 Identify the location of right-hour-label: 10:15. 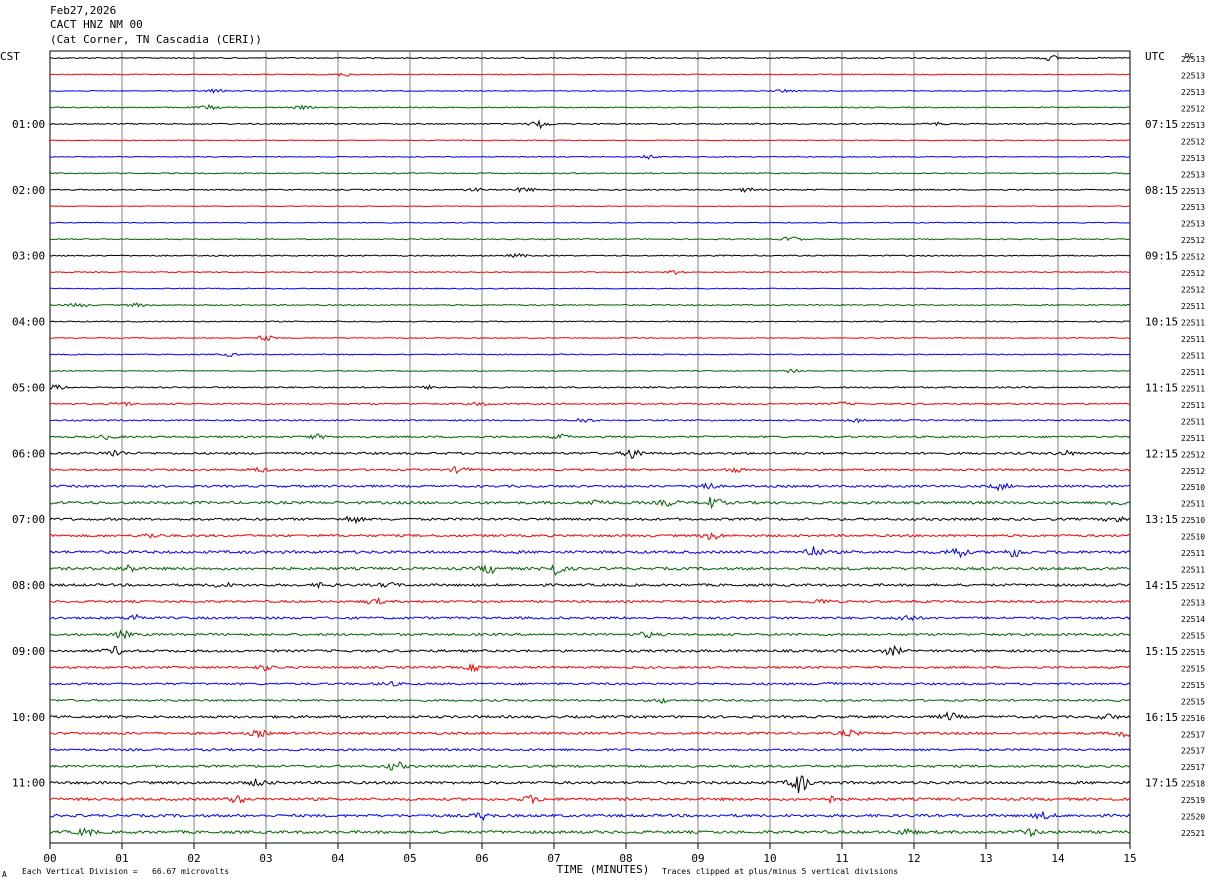
(1161, 322).